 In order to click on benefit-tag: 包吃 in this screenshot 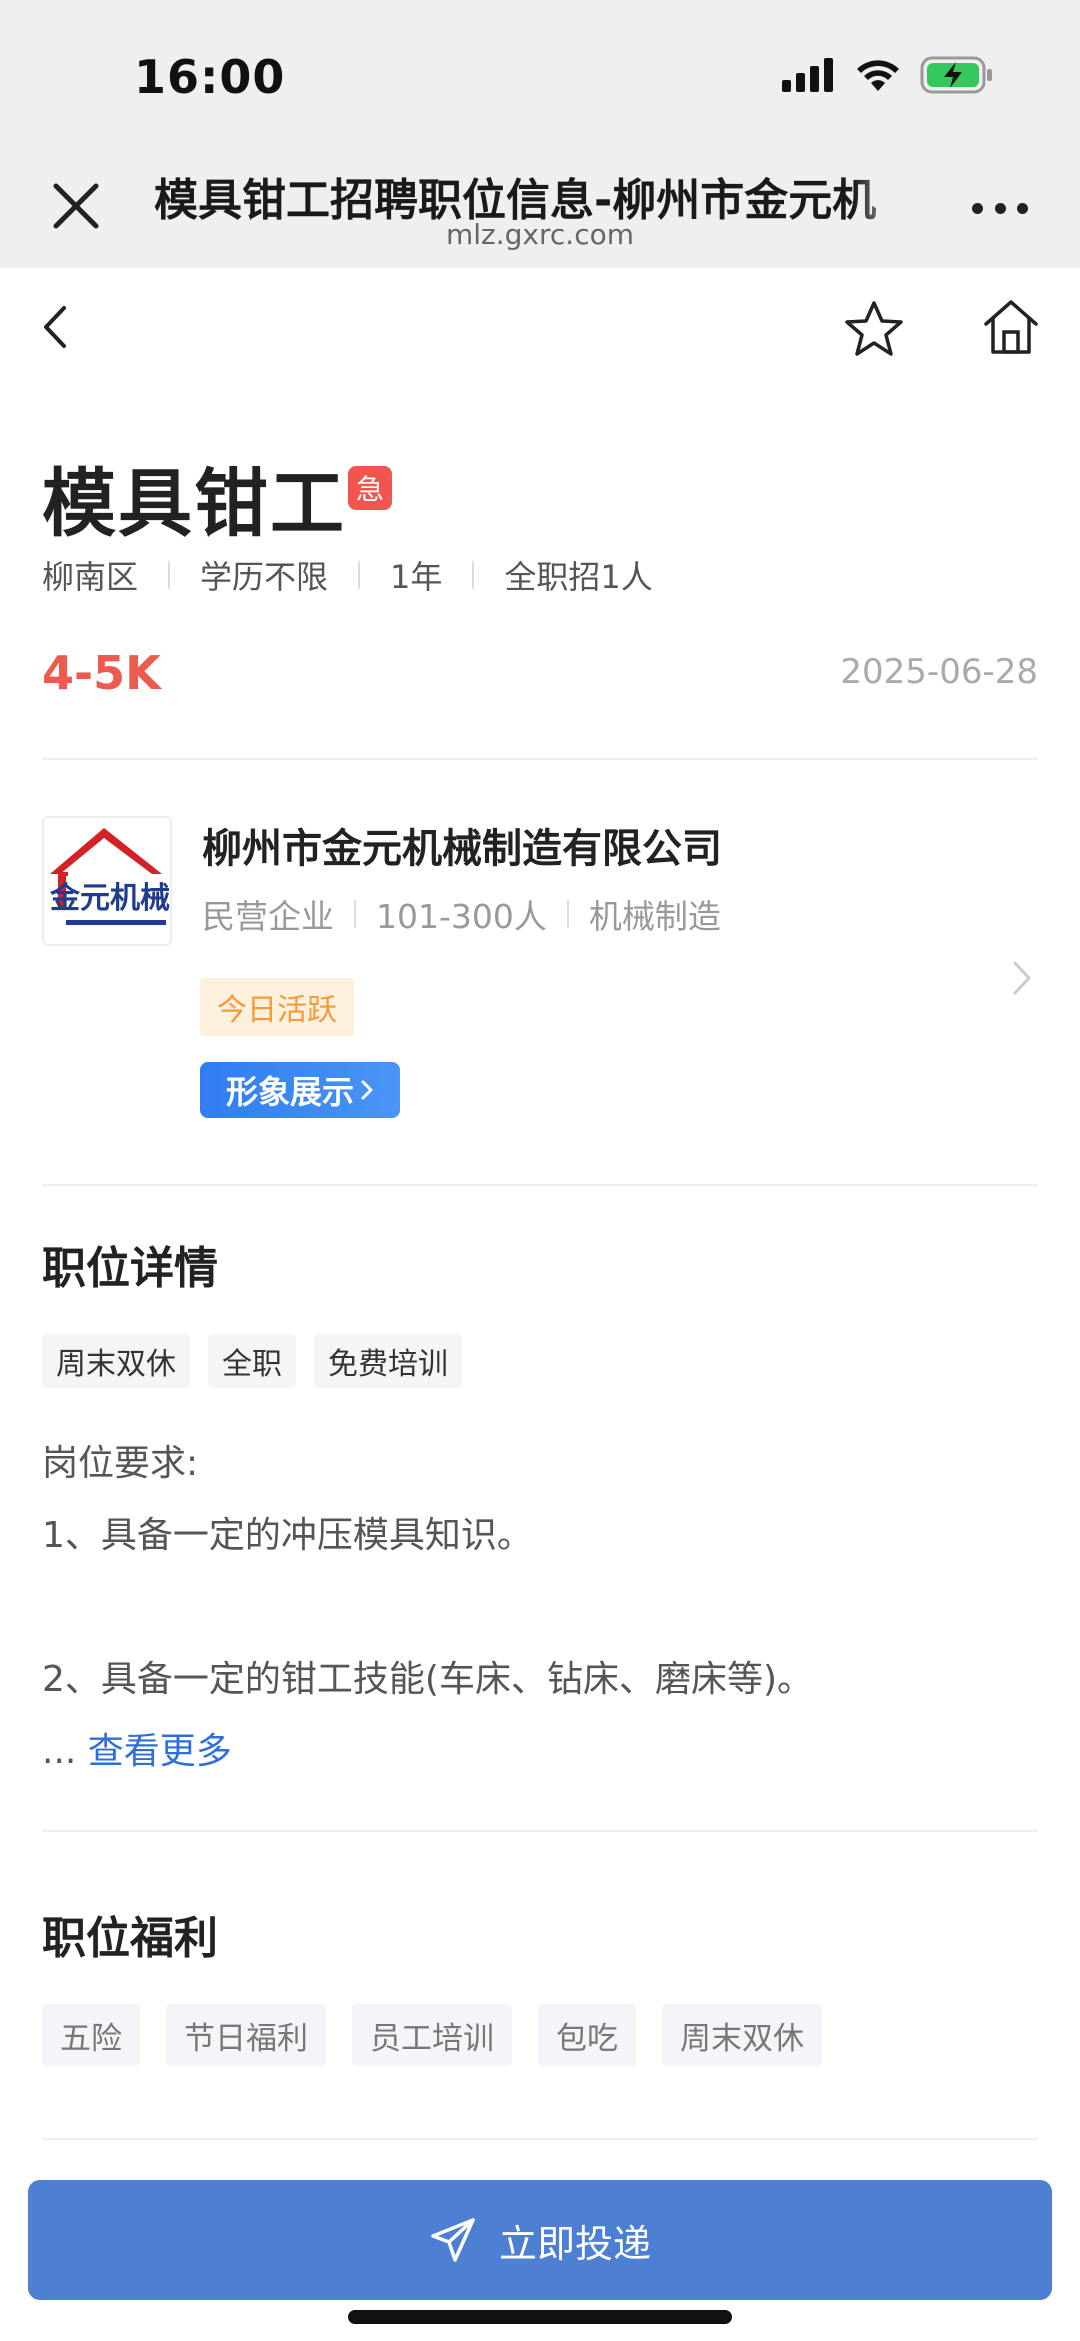, I will do `click(587, 2035)`.